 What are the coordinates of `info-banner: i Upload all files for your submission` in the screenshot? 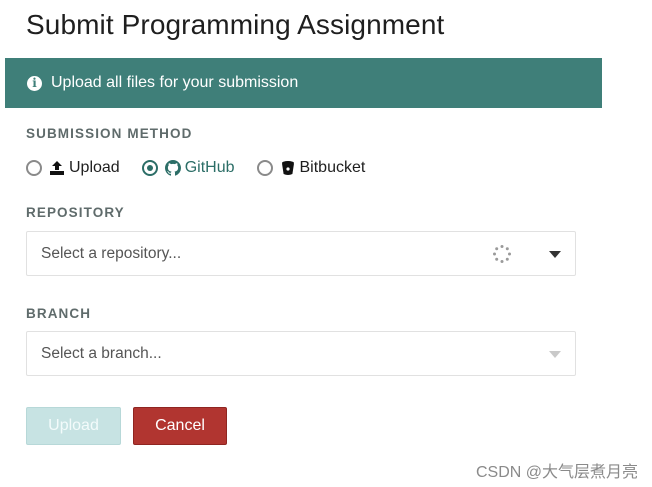 It's located at (303, 83).